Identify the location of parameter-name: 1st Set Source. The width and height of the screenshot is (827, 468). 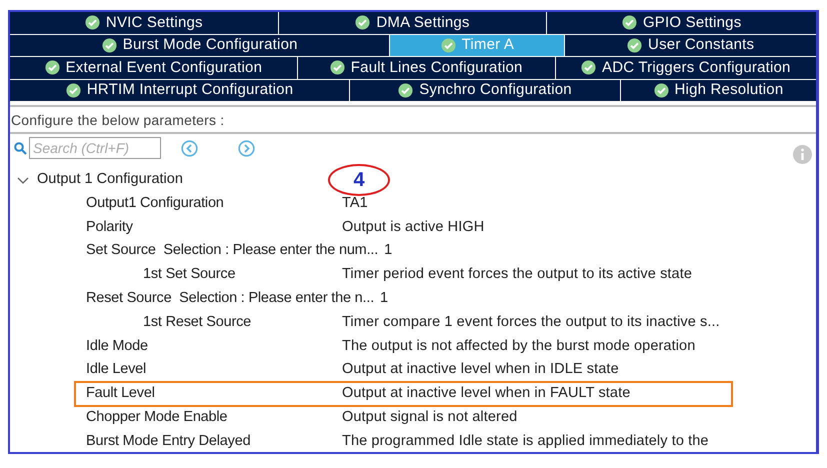
(189, 274).